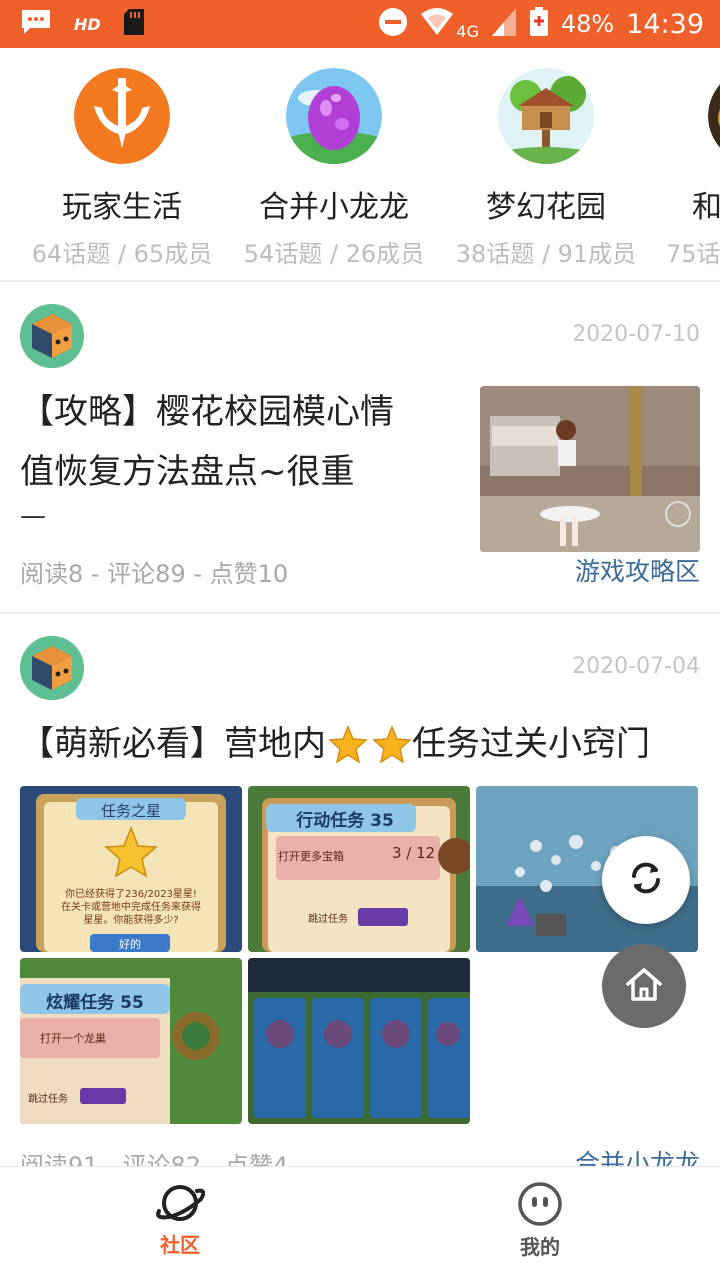 The height and width of the screenshot is (1280, 720). What do you see at coordinates (173, 744) in the screenshot?
I see `post-title-prefix: 【萌新必看】营地内` at bounding box center [173, 744].